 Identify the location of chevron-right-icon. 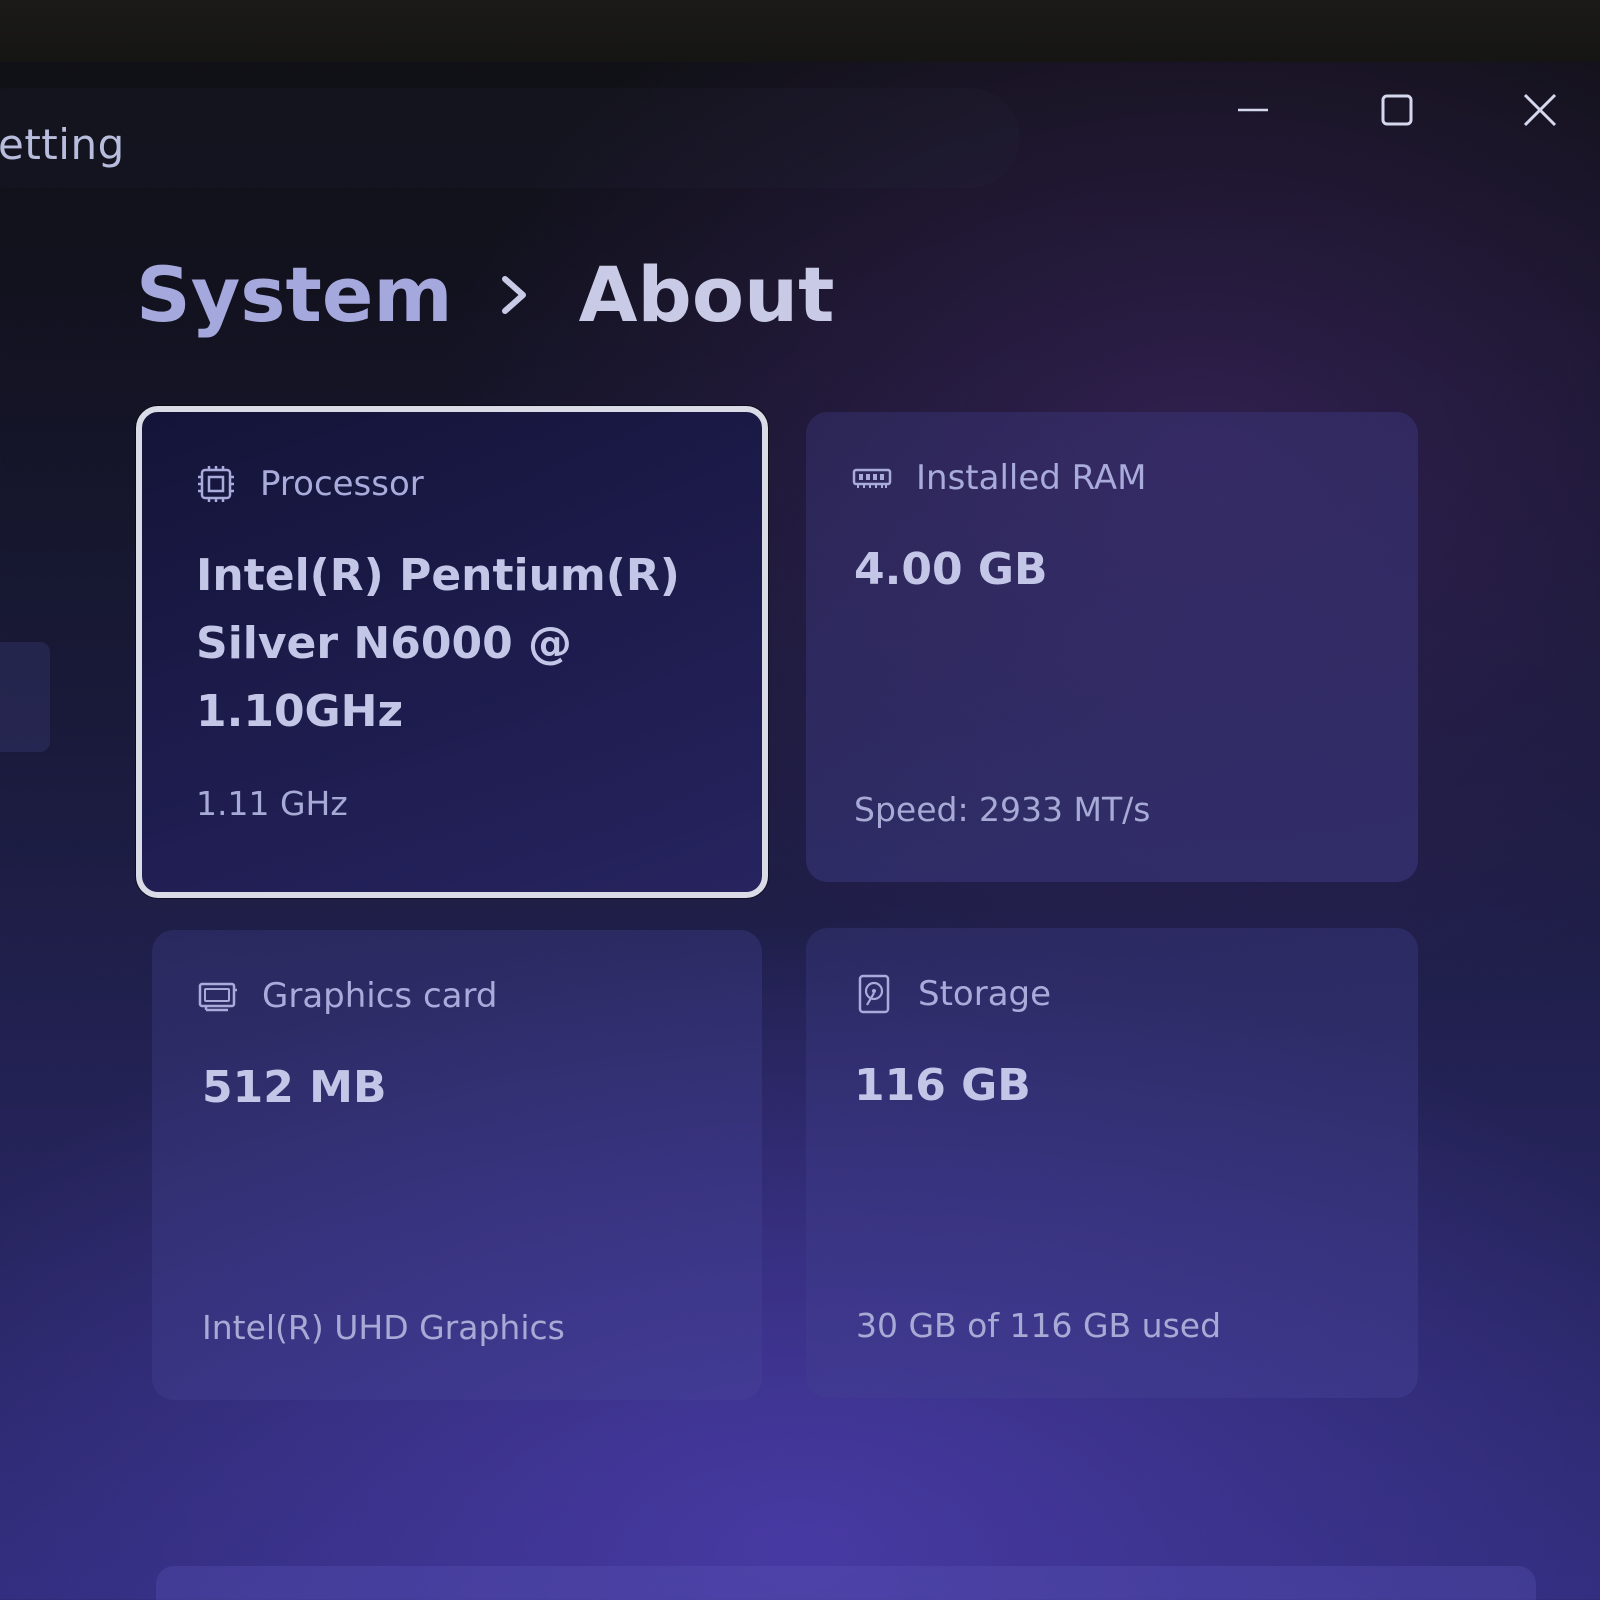
(514, 295).